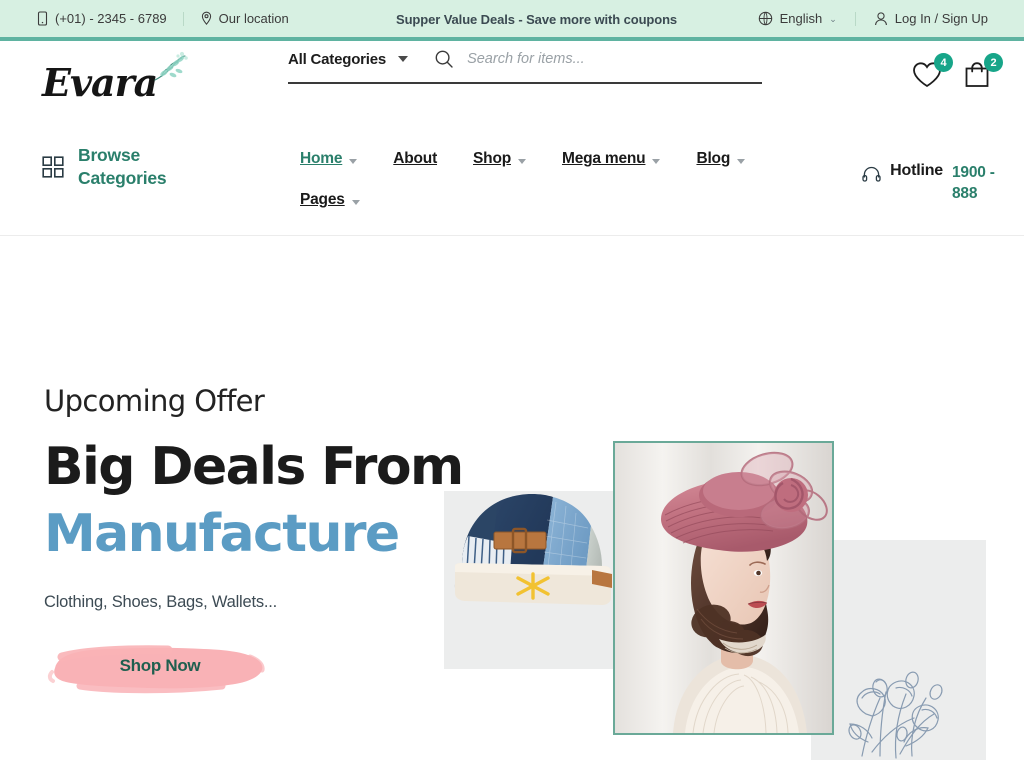 The image size is (1024, 768). I want to click on nav-item-blog: Blog, so click(720, 159).